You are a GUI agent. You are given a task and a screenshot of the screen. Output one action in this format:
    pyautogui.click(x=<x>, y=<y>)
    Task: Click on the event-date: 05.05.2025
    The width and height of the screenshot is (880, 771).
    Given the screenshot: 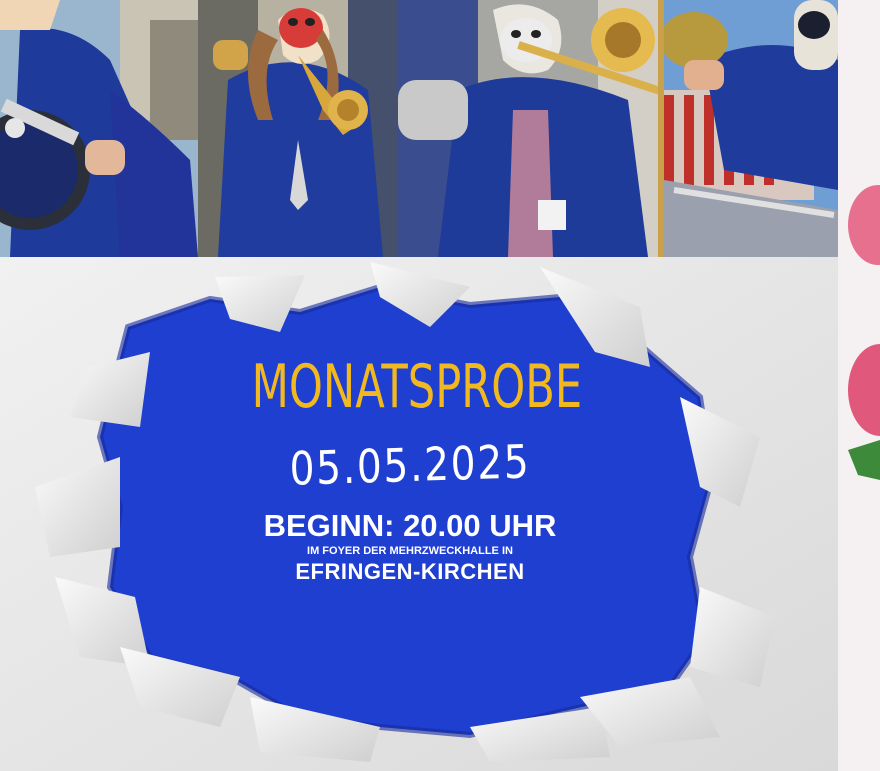 What is the action you would take?
    pyautogui.click(x=409, y=465)
    